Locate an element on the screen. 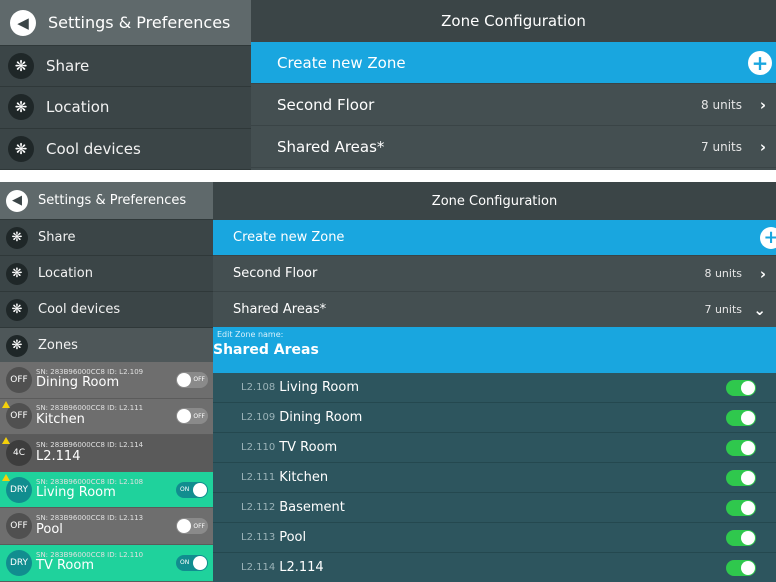 The width and height of the screenshot is (776, 582). unit-name: L2.114 is located at coordinates (301, 567).